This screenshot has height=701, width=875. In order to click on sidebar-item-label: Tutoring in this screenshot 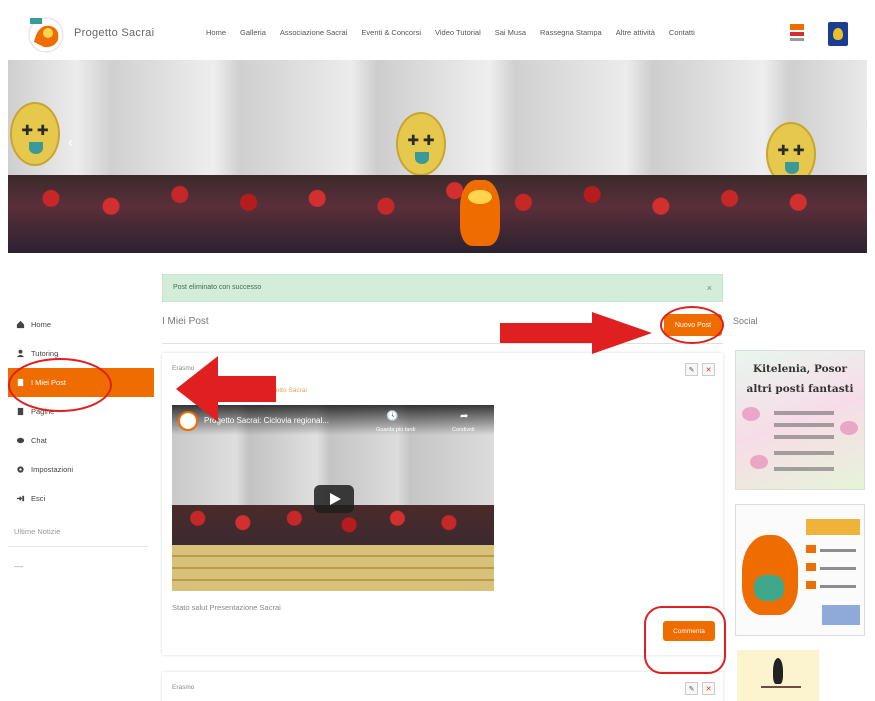, I will do `click(45, 353)`.